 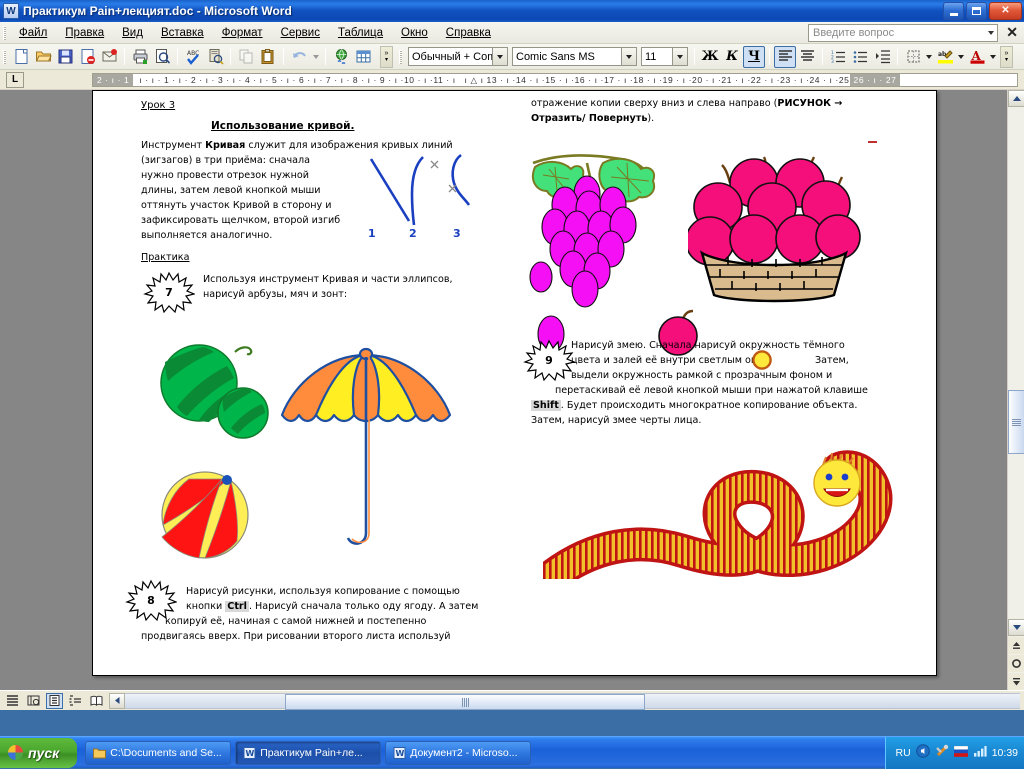 What do you see at coordinates (182, 33) in the screenshot?
I see `menu-insert: Вставка` at bounding box center [182, 33].